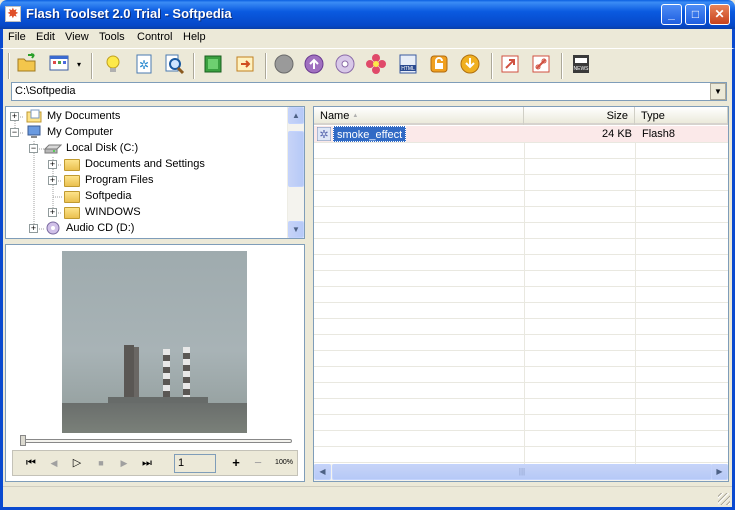  I want to click on scroll-thumb, so click(296, 159).